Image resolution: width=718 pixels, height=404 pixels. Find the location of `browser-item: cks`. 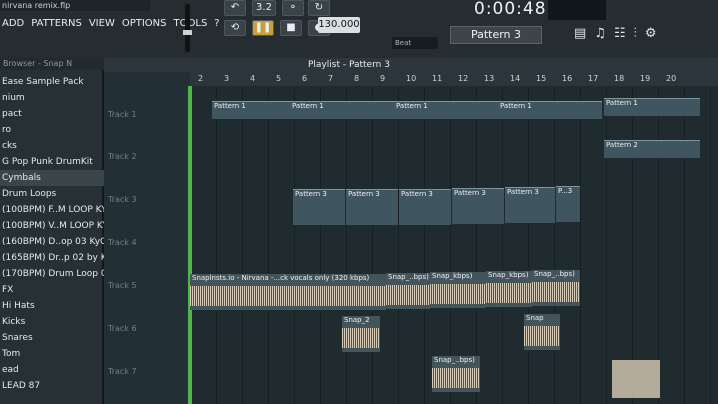

browser-item: cks is located at coordinates (52, 146).